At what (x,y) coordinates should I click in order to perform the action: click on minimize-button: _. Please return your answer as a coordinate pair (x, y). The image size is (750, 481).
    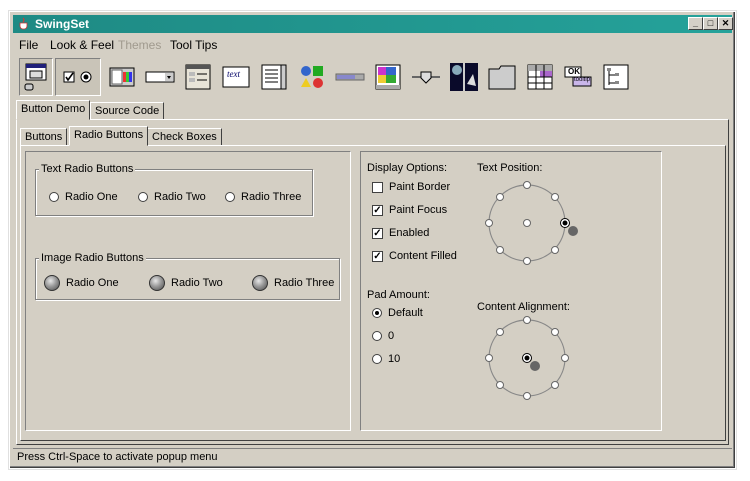
    Looking at the image, I should click on (695, 23).